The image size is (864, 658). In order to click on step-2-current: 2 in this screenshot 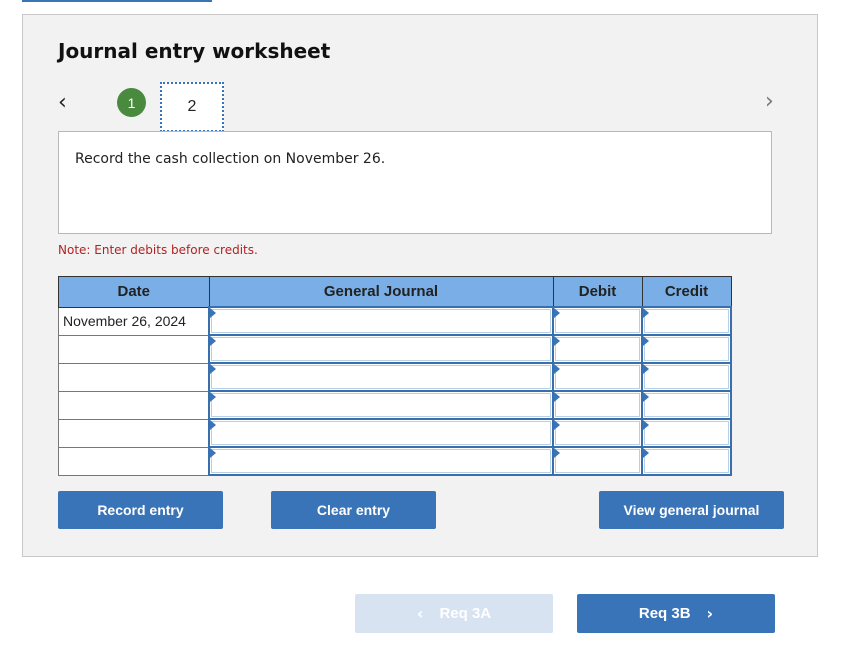, I will do `click(192, 107)`.